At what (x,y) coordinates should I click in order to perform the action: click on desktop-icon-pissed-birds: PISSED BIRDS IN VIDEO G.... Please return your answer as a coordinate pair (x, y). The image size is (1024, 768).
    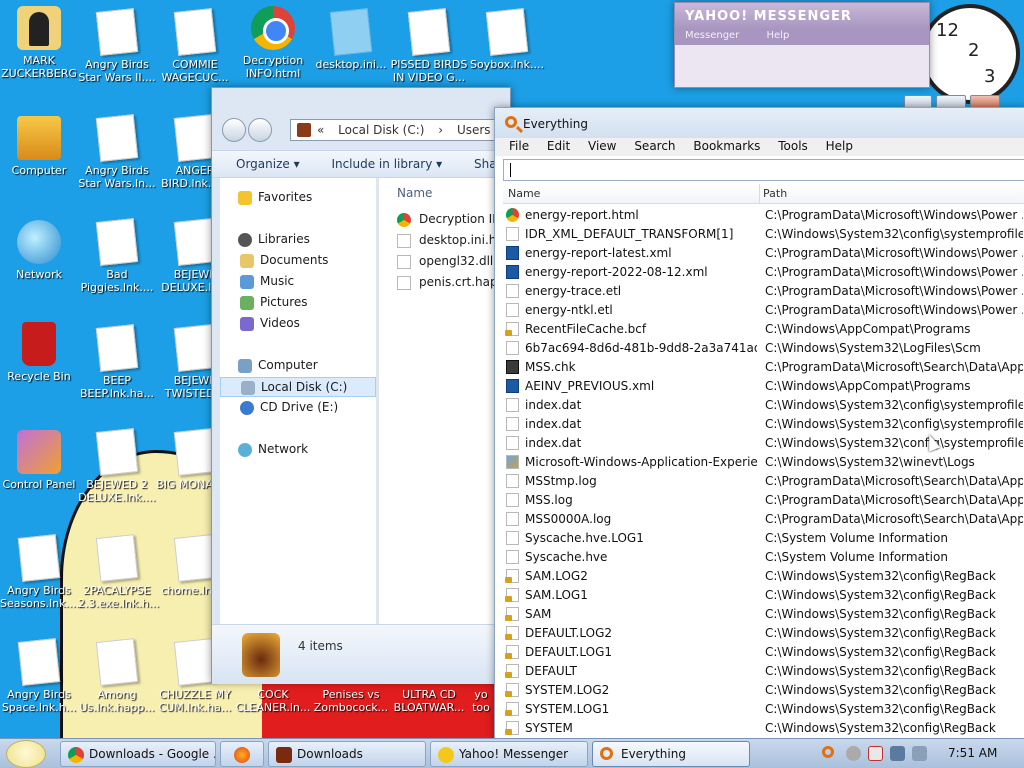
    Looking at the image, I should click on (429, 46).